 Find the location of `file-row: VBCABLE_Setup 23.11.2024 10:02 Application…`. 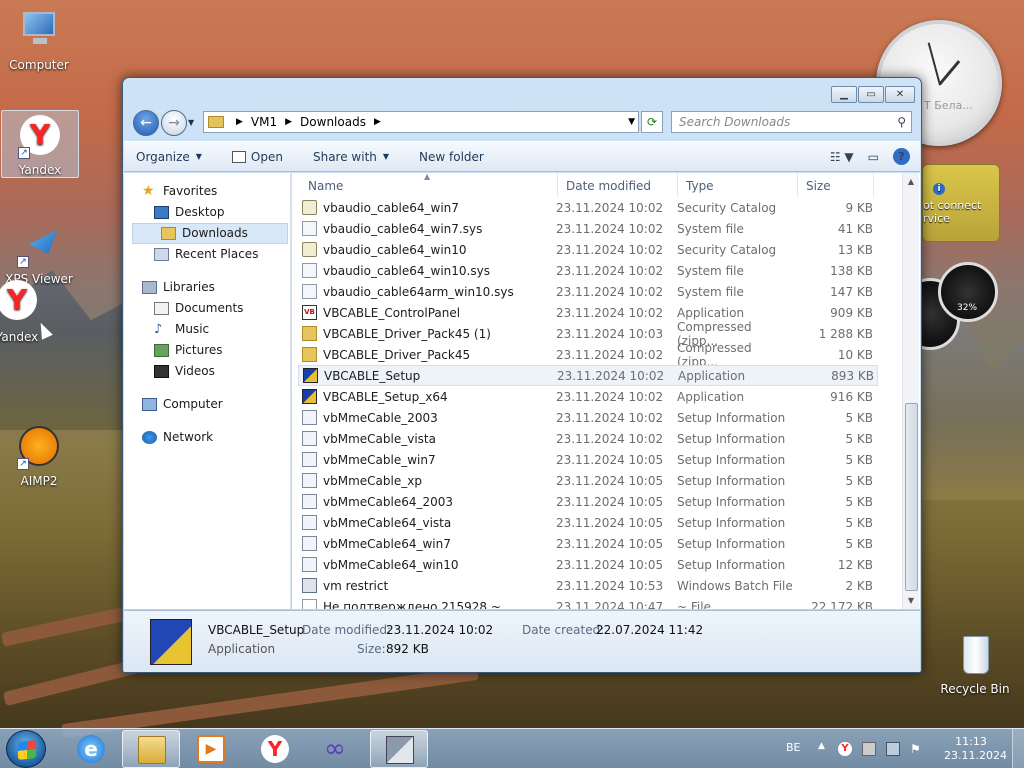

file-row: VBCABLE_Setup 23.11.2024 10:02 Application… is located at coordinates (588, 375).